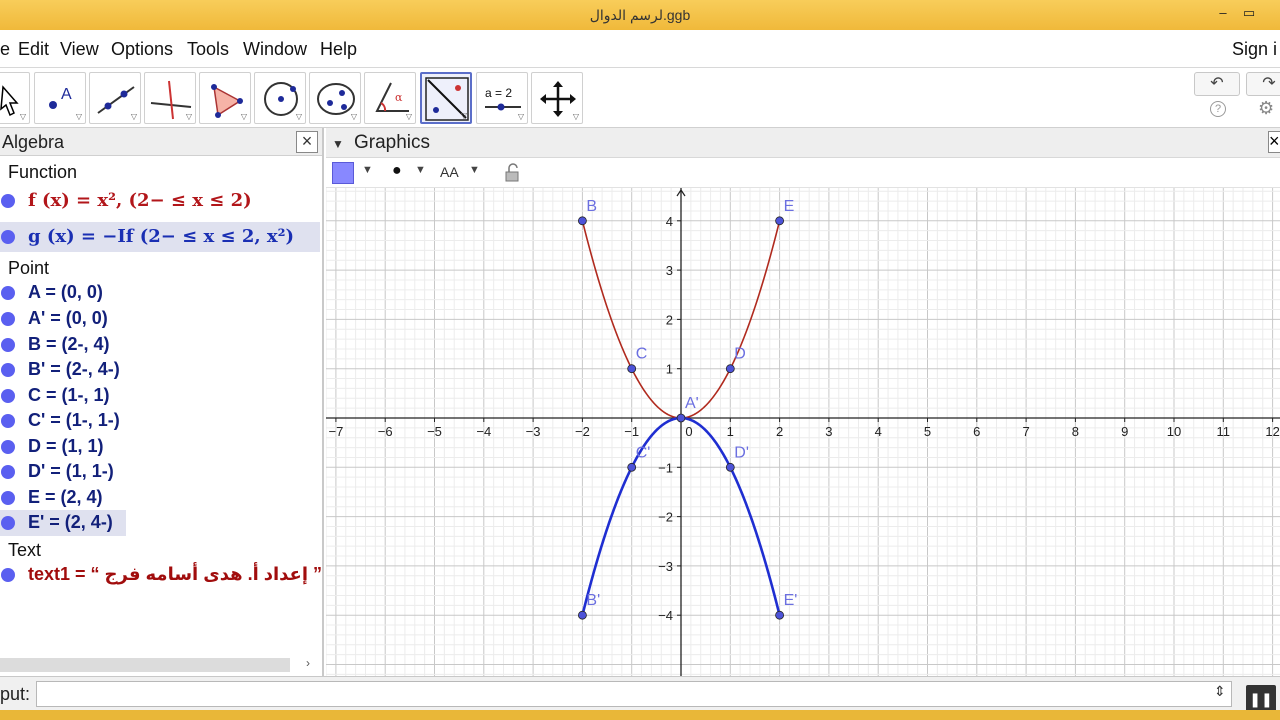 Image resolution: width=1280 pixels, height=720 pixels. What do you see at coordinates (1249, 13) in the screenshot?
I see `maximize-button: ▭` at bounding box center [1249, 13].